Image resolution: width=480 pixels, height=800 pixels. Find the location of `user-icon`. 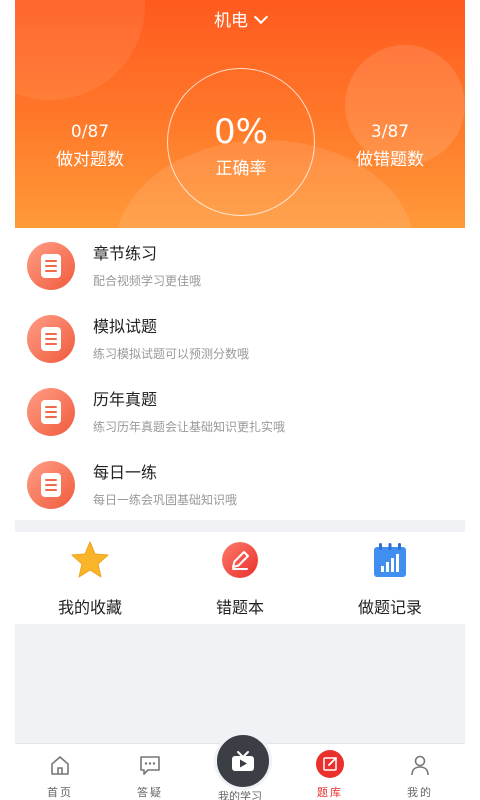

user-icon is located at coordinates (420, 765).